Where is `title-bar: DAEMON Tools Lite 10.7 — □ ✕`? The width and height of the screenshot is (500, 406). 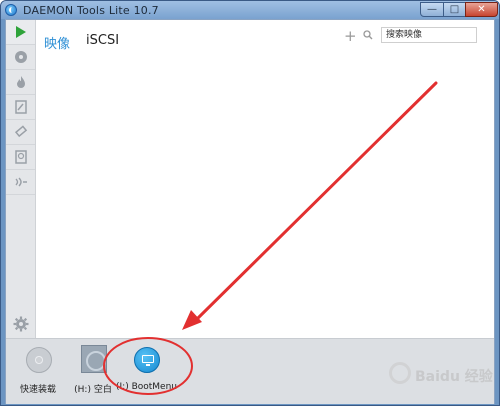 title-bar: DAEMON Tools Lite 10.7 — □ ✕ is located at coordinates (250, 10).